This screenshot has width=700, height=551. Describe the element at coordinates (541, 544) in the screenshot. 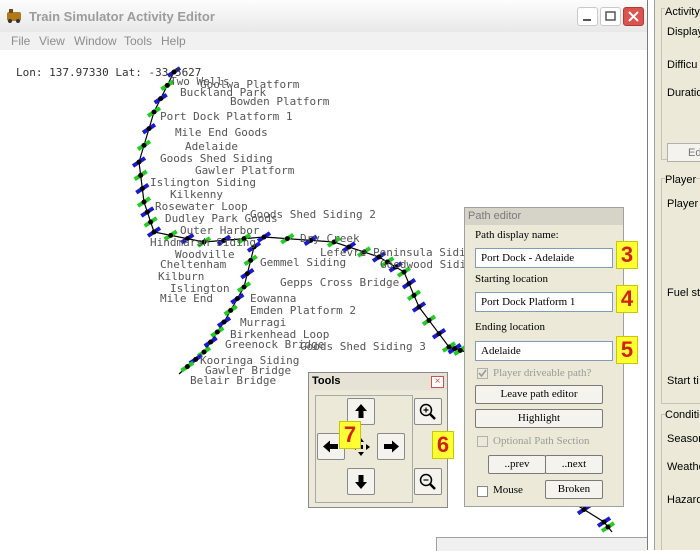

I see `status-bar` at that location.